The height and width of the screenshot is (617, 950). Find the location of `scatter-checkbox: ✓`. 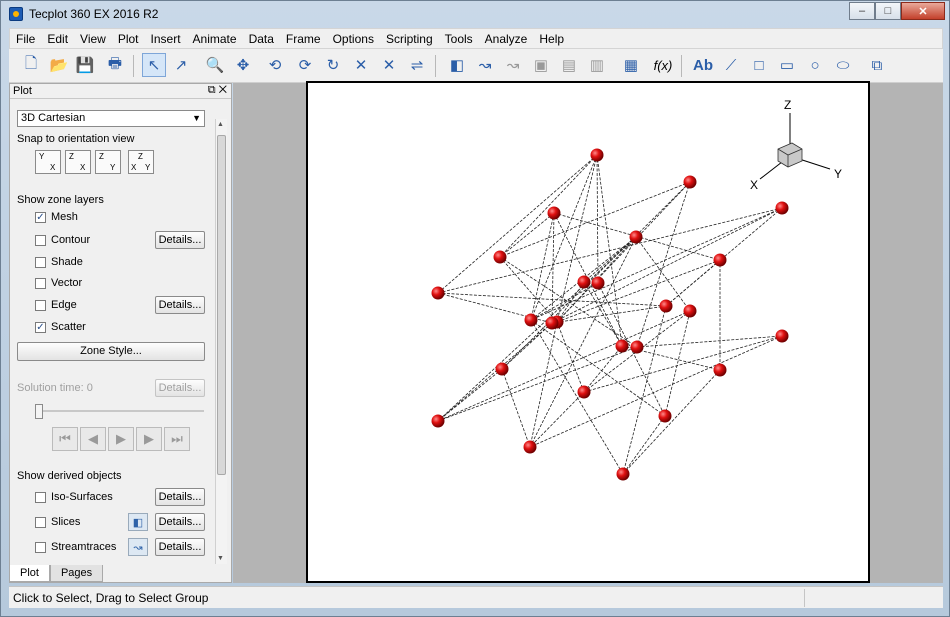

scatter-checkbox: ✓ is located at coordinates (40, 327).